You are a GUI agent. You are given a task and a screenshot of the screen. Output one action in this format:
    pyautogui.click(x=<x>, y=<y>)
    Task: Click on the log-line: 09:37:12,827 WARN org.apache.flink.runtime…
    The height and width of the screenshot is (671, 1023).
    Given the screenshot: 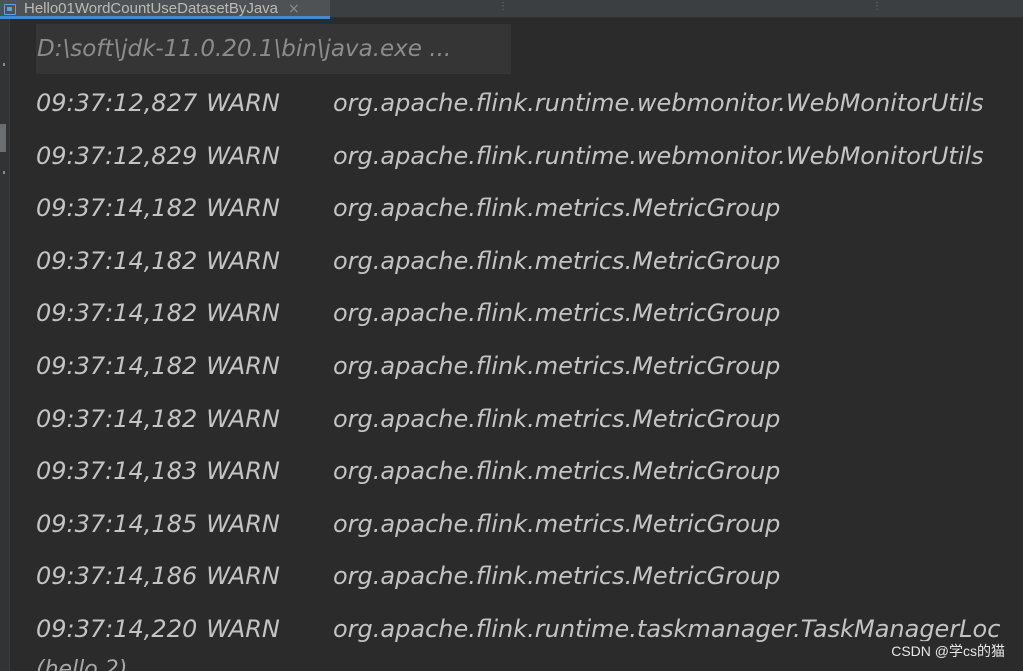 What is the action you would take?
    pyautogui.click(x=510, y=103)
    